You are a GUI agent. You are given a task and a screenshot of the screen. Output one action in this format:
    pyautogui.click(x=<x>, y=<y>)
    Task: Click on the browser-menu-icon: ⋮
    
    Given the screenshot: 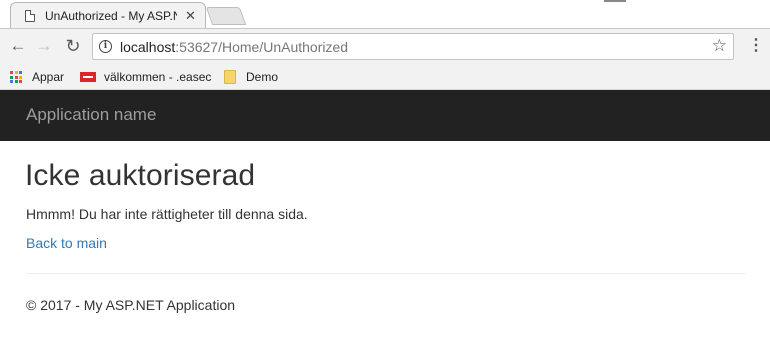 What is the action you would take?
    pyautogui.click(x=756, y=46)
    